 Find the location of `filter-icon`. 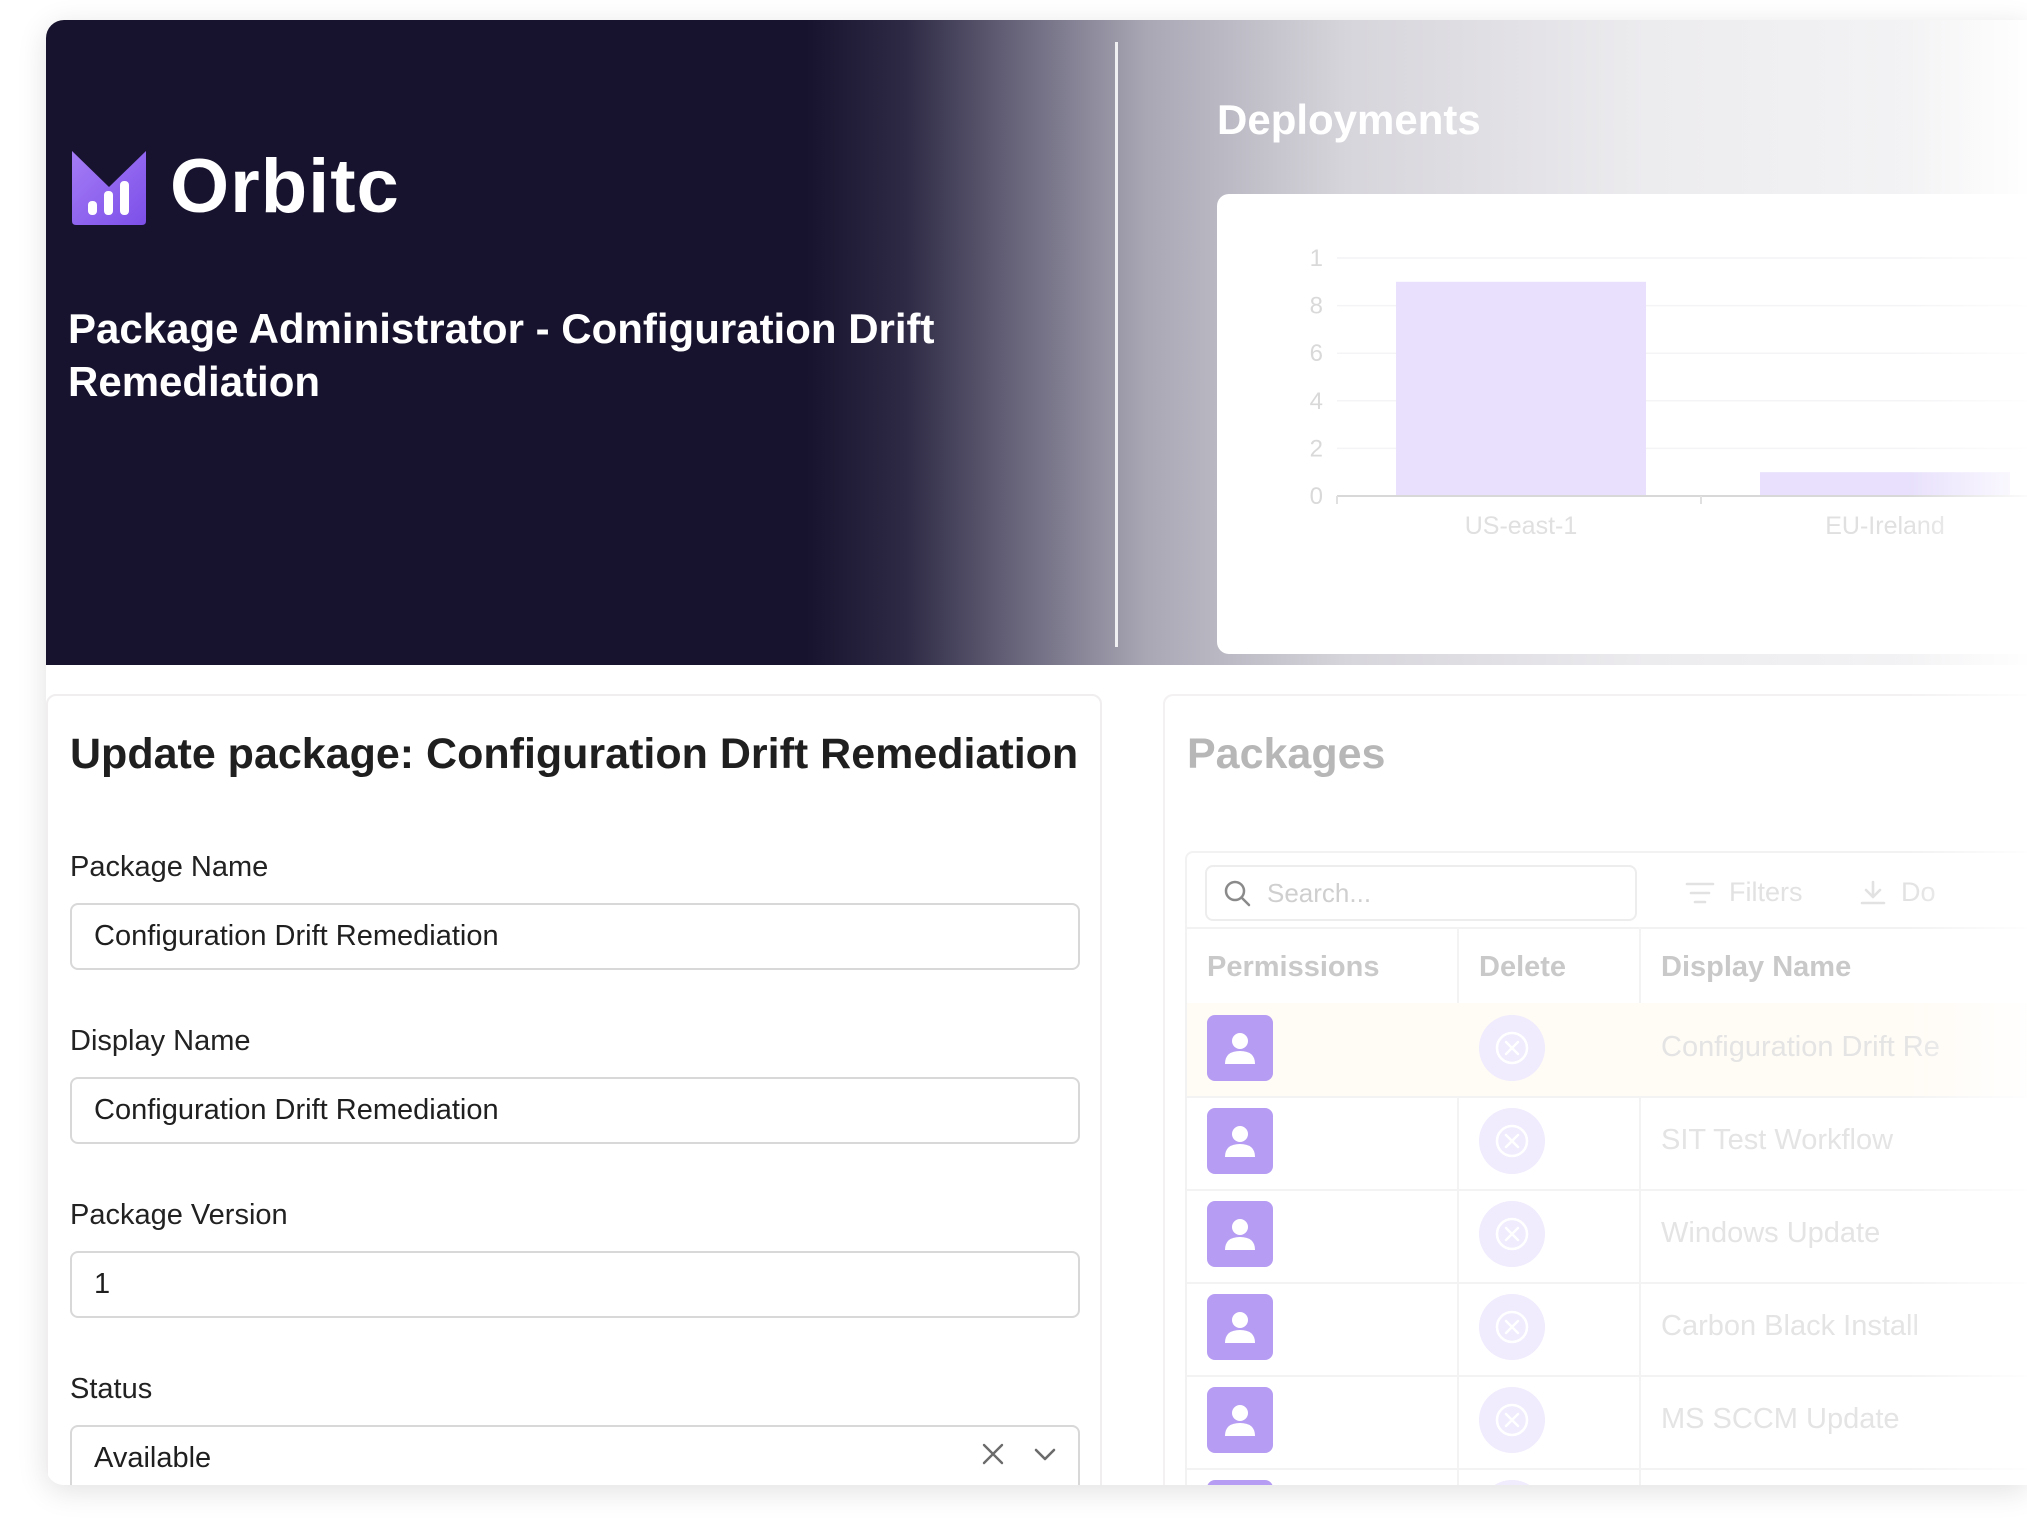

filter-icon is located at coordinates (1700, 892).